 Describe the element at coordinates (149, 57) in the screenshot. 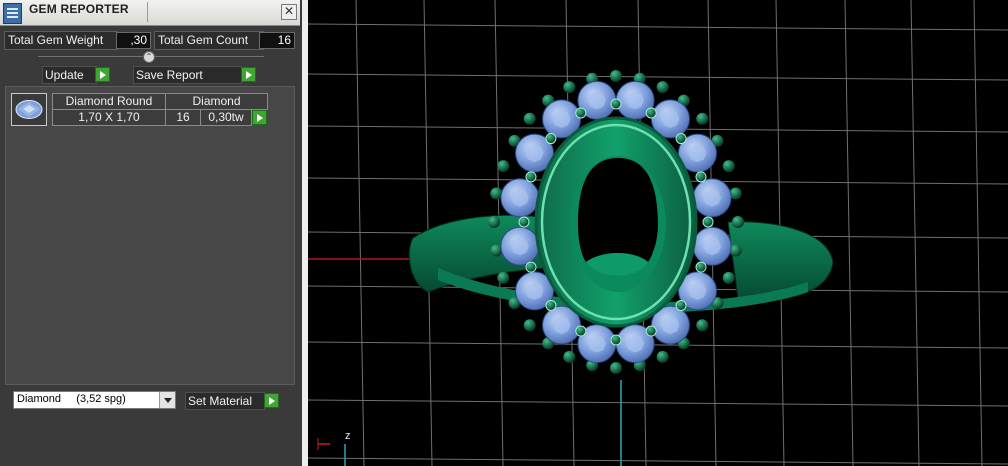

I see `collapse-icon: ⌃` at that location.